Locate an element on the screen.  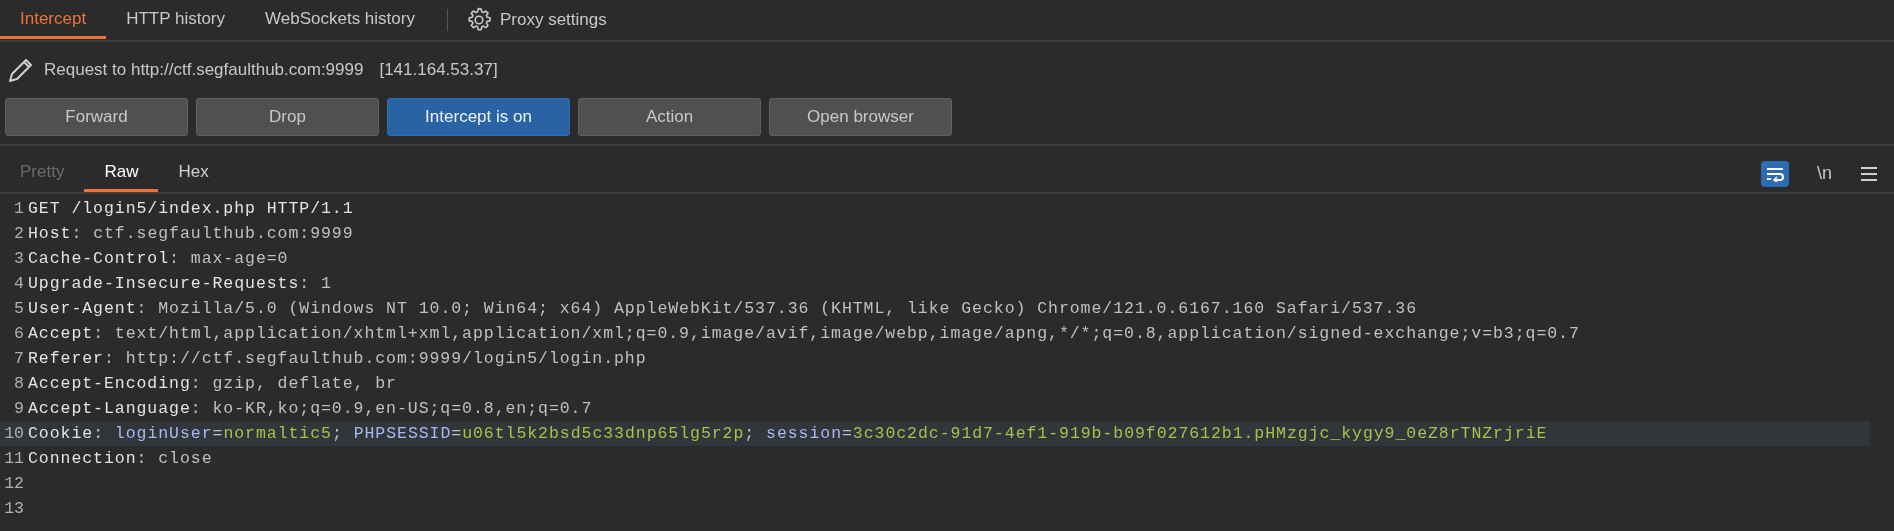
action-button: Intercept is on is located at coordinates (478, 117).